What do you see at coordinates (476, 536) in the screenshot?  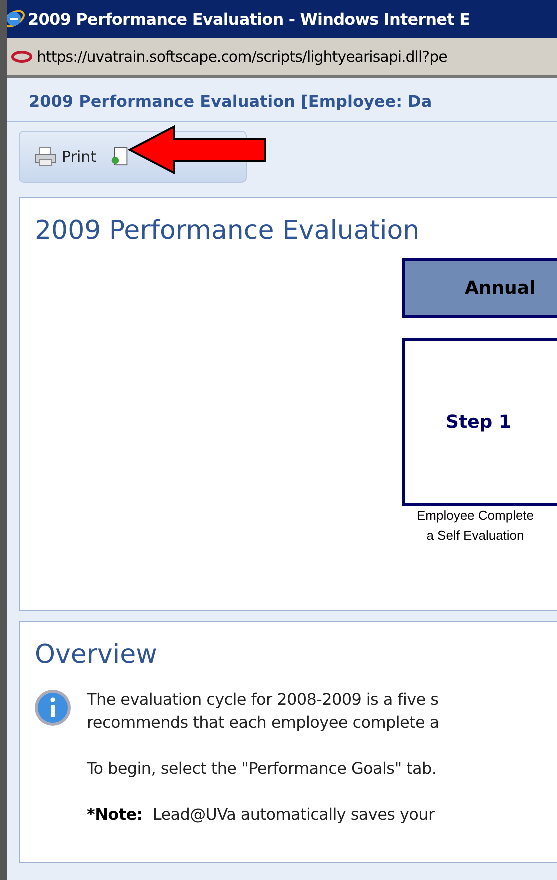 I see `step-caption: a Self Evaluation` at bounding box center [476, 536].